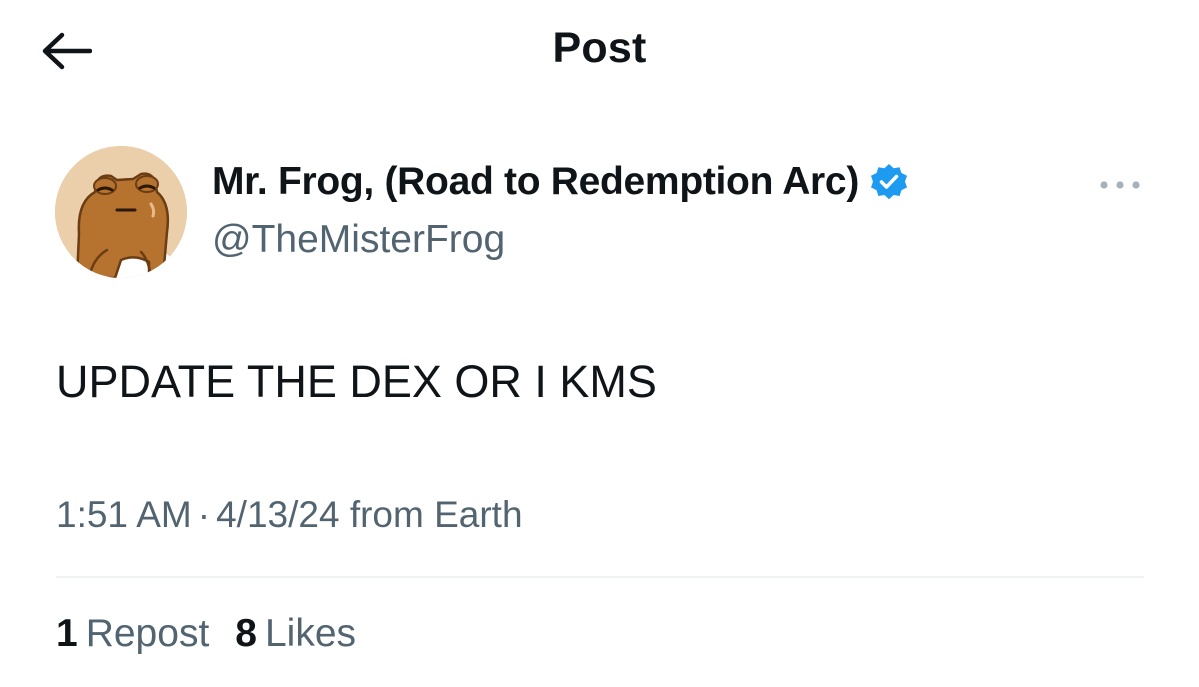 The height and width of the screenshot is (687, 1199). Describe the element at coordinates (310, 633) in the screenshot. I see `likes-label: Likes` at that location.